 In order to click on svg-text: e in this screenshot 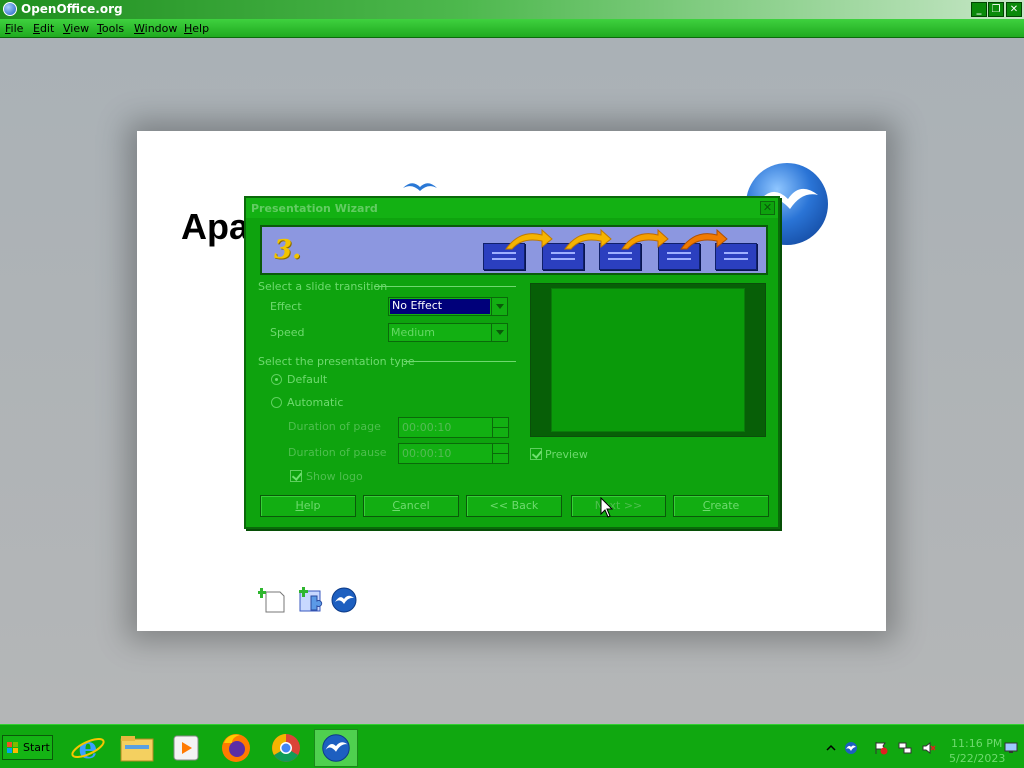, I will do `click(87, 748)`.